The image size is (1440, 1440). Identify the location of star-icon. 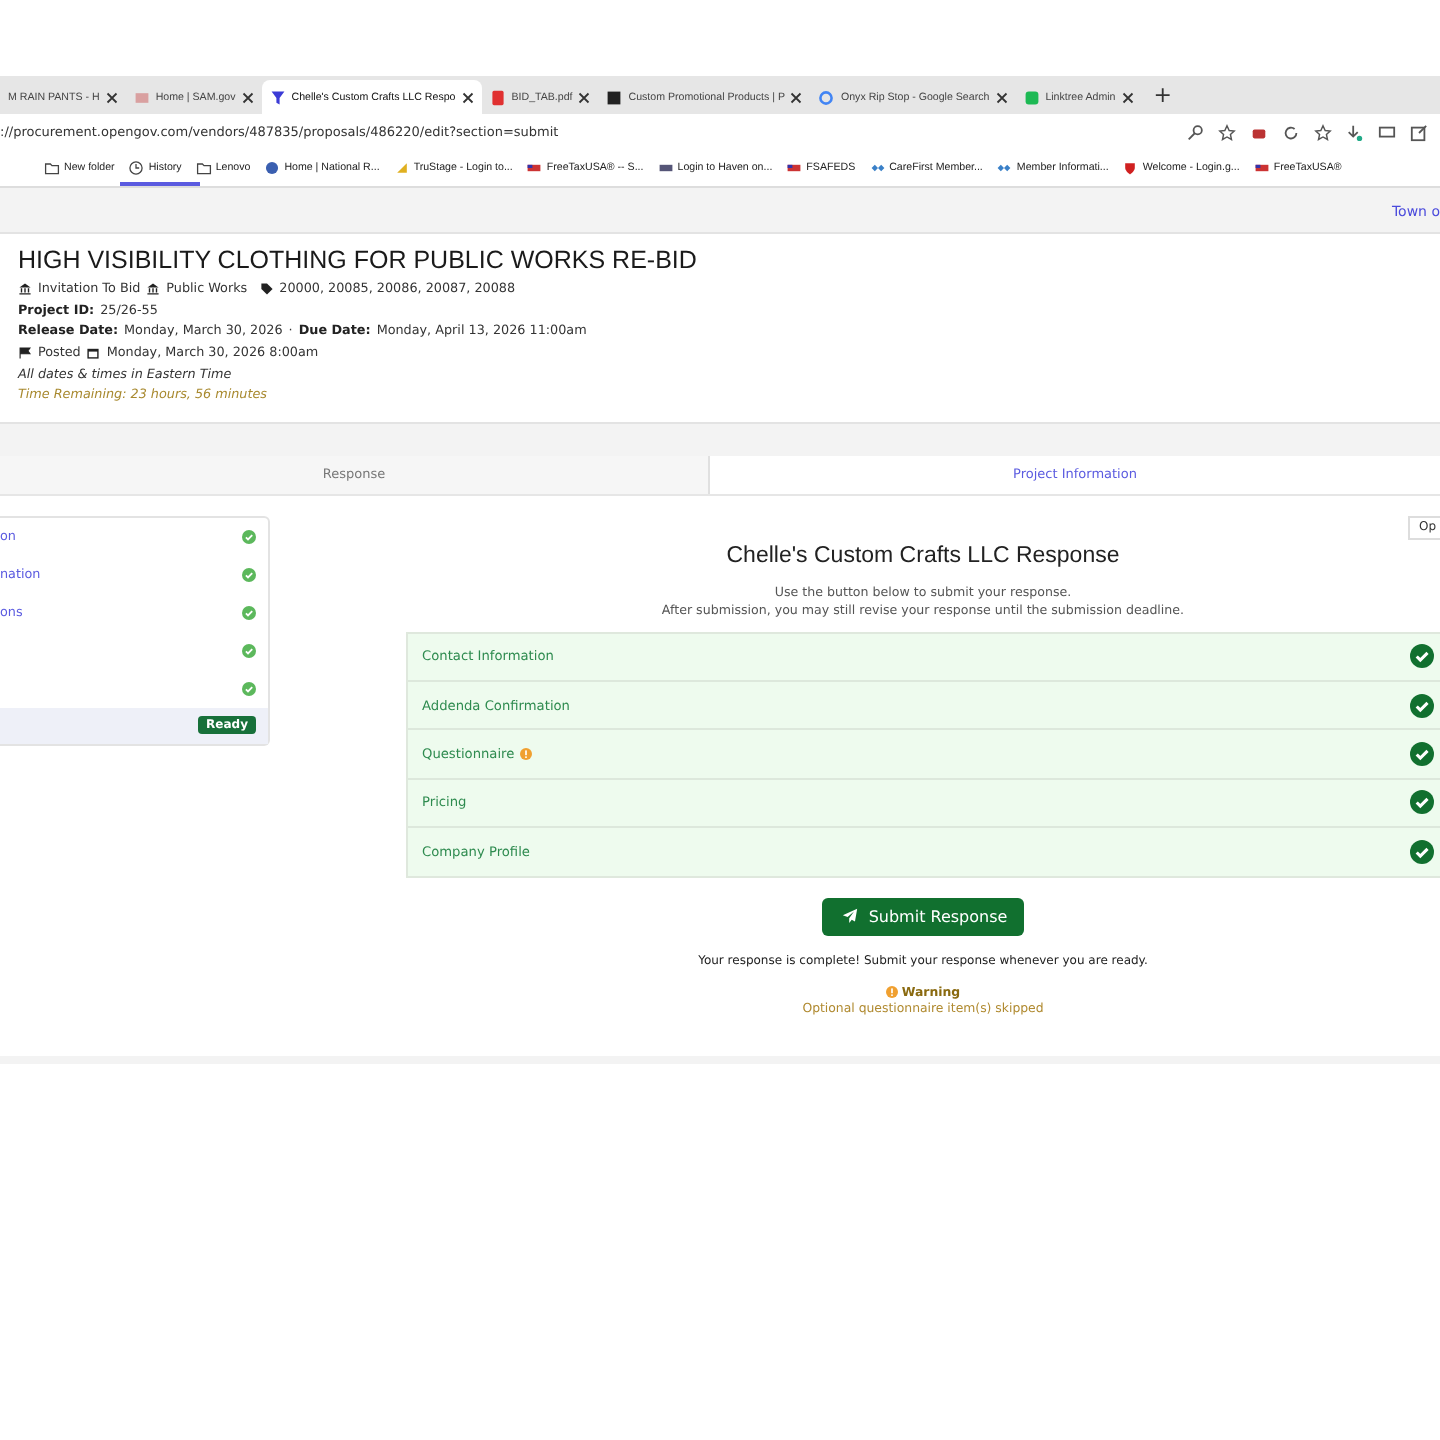
(1227, 132).